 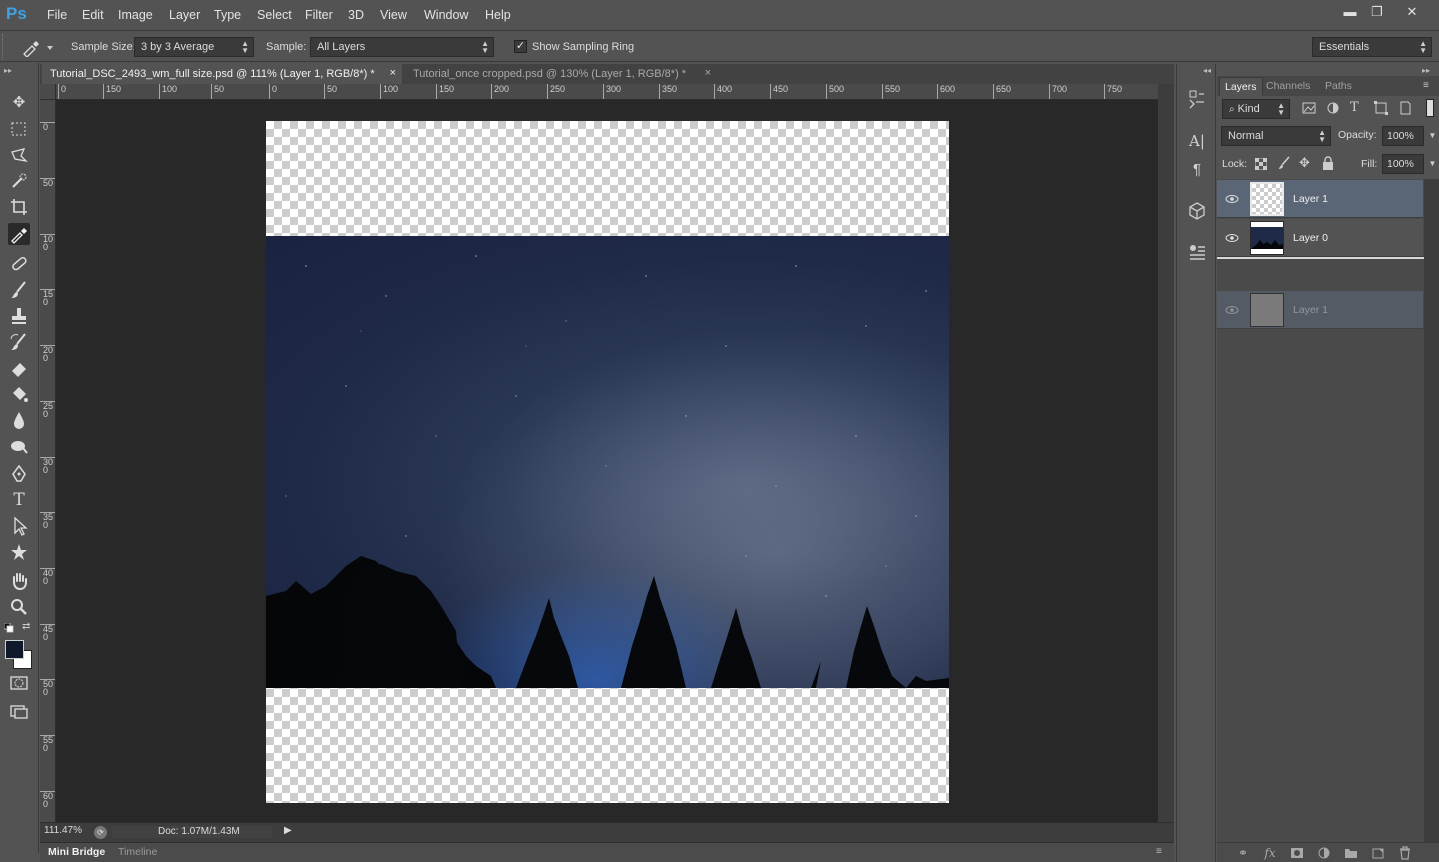 What do you see at coordinates (1378, 853) in the screenshot?
I see `new-layer-icon` at bounding box center [1378, 853].